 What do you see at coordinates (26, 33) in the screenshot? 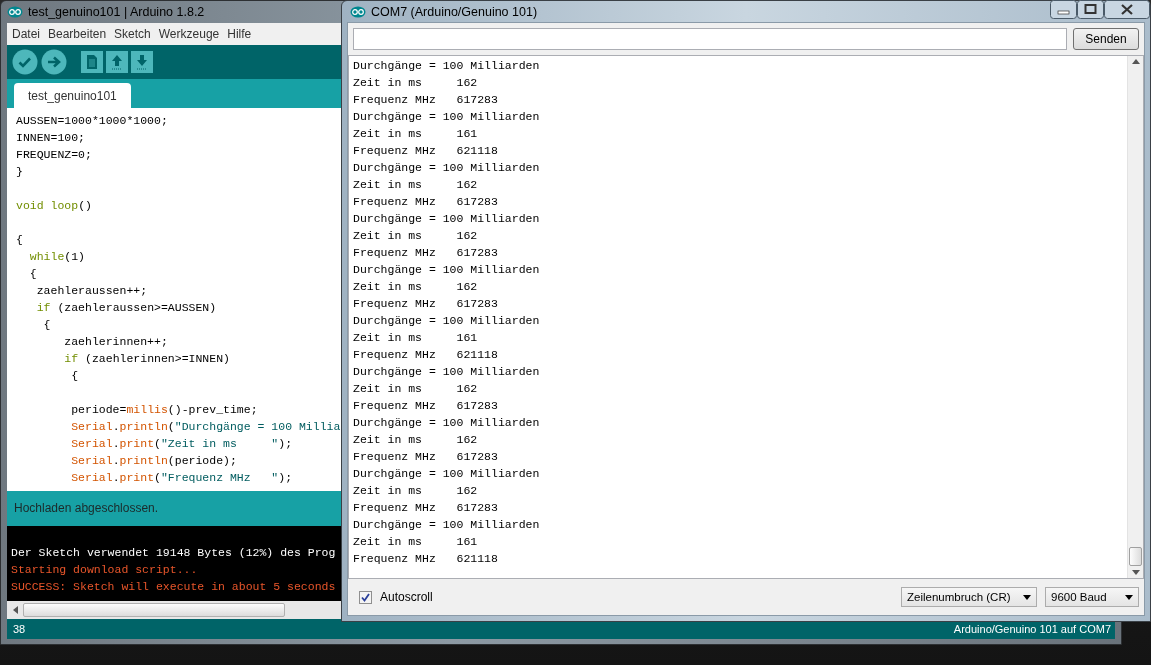
I see `menu-item: Datei` at bounding box center [26, 33].